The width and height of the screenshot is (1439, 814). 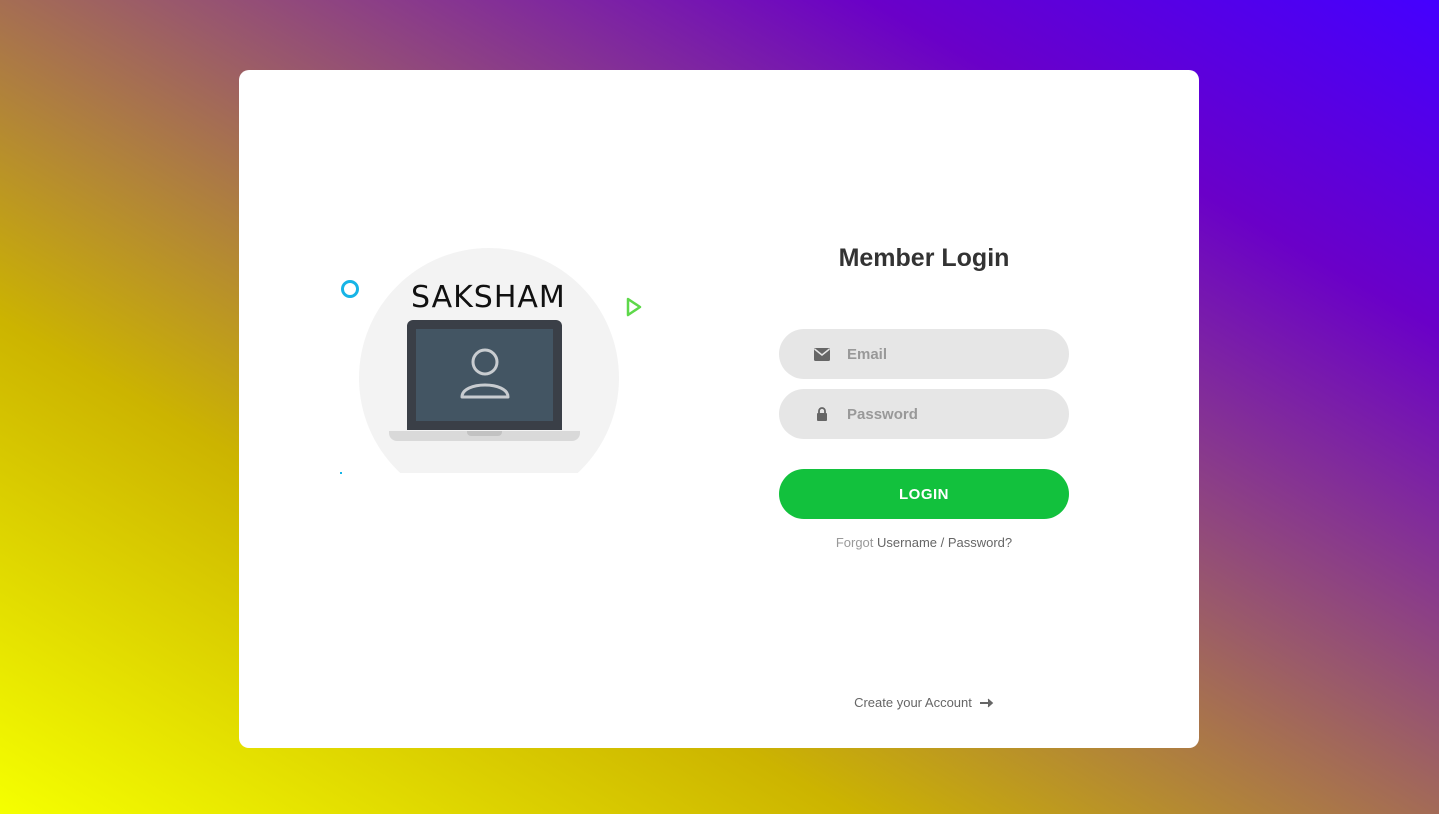 I want to click on email-field, so click(x=924, y=354).